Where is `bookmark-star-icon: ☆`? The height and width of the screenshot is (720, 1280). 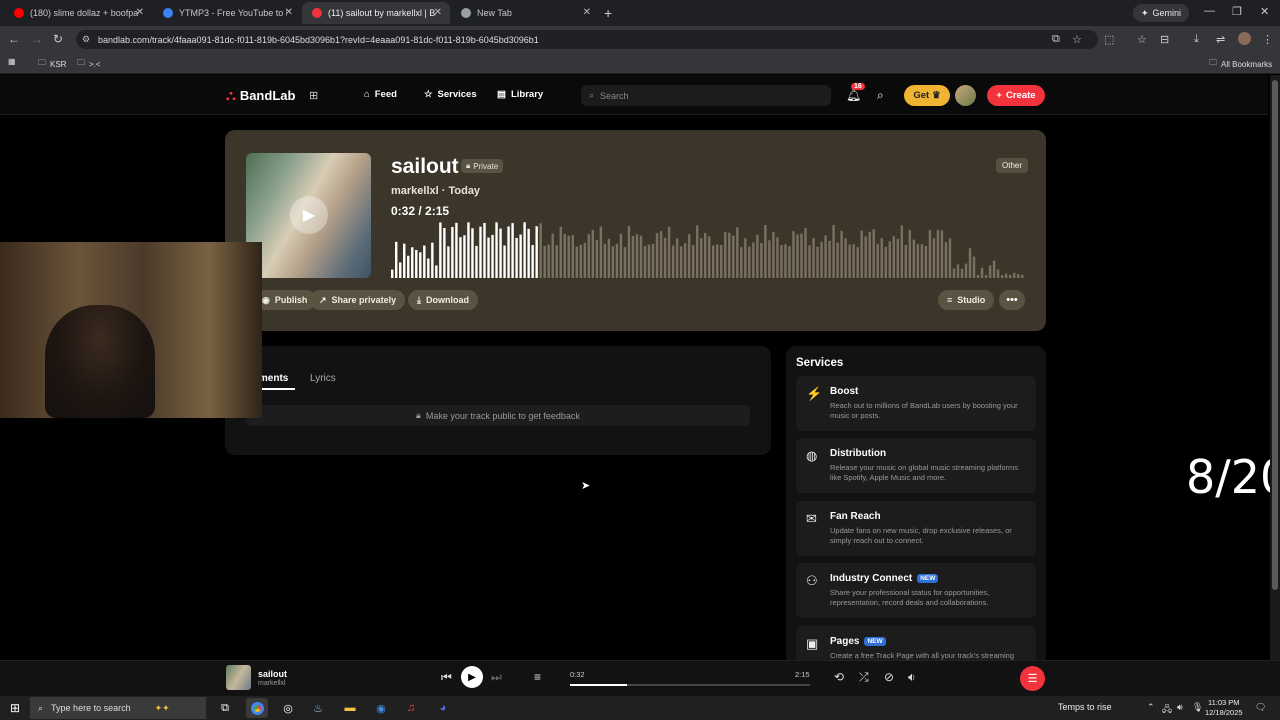 bookmark-star-icon: ☆ is located at coordinates (1077, 39).